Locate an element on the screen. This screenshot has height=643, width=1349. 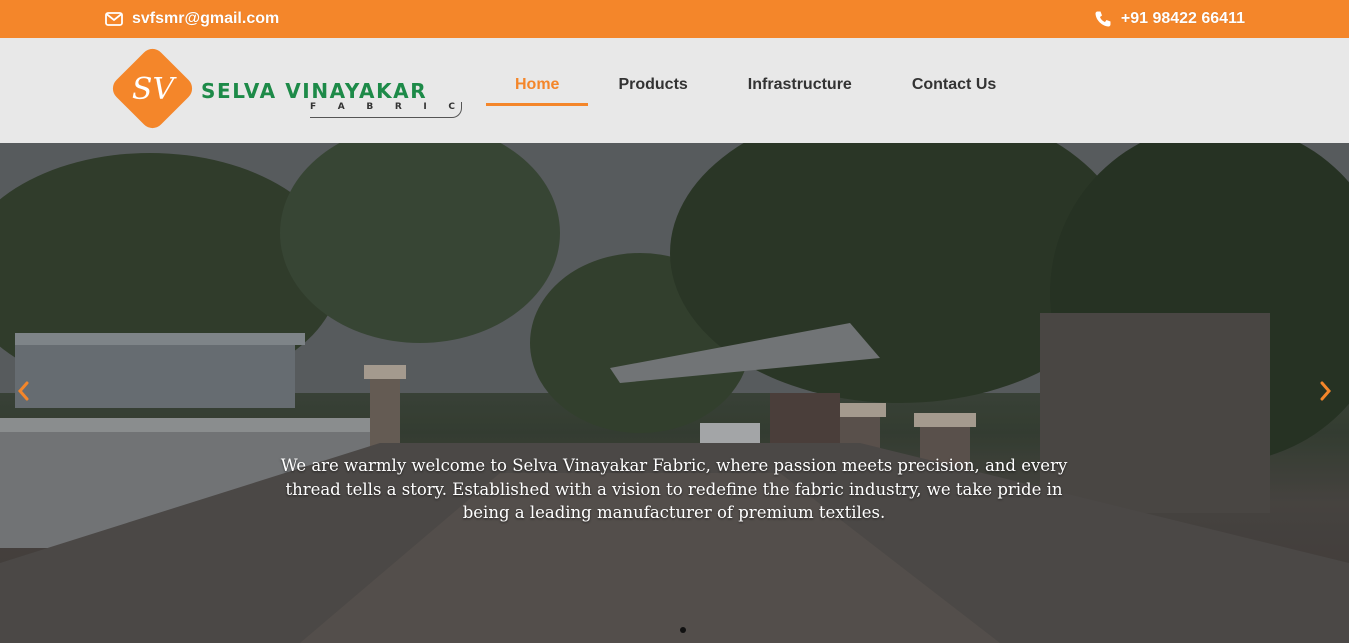
phone-text: +91 98422 66411 is located at coordinates (1183, 19).